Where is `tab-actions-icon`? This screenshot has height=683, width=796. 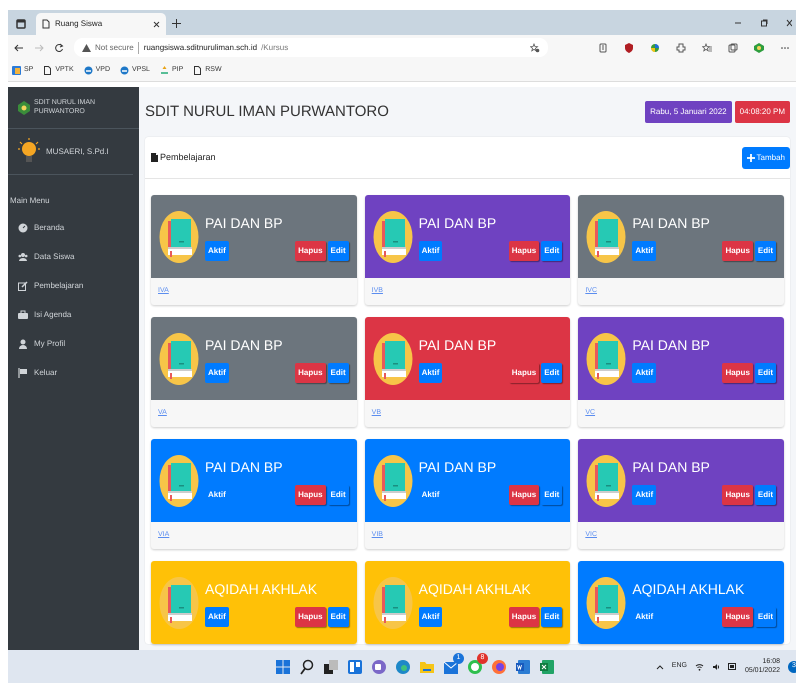 tab-actions-icon is located at coordinates (21, 24).